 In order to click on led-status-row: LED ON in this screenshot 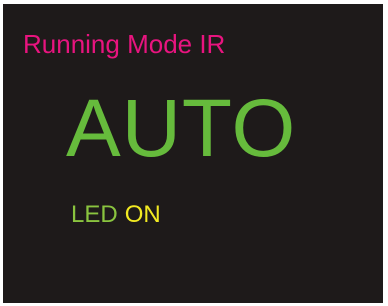, I will do `click(116, 215)`.